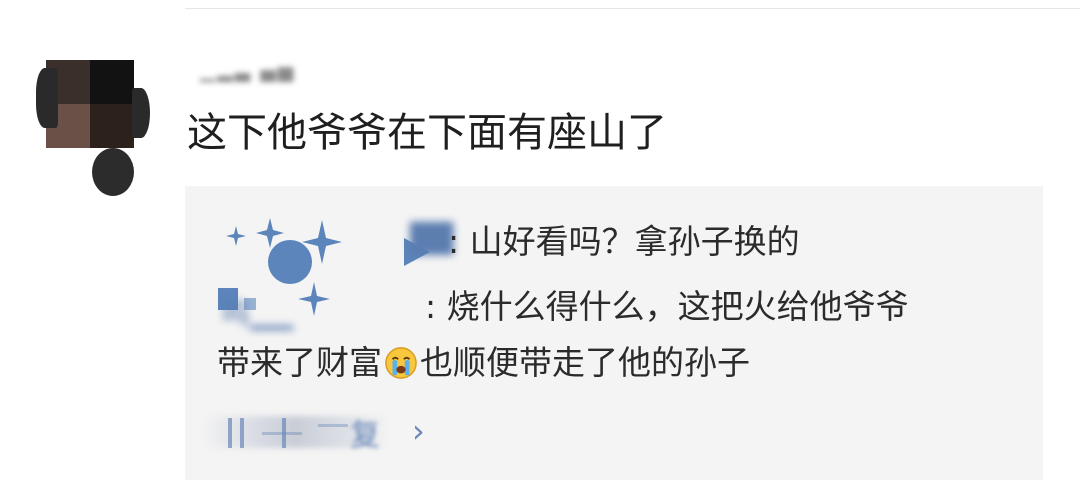  I want to click on reply-author-2: 鸣▁▁, so click(257, 312).